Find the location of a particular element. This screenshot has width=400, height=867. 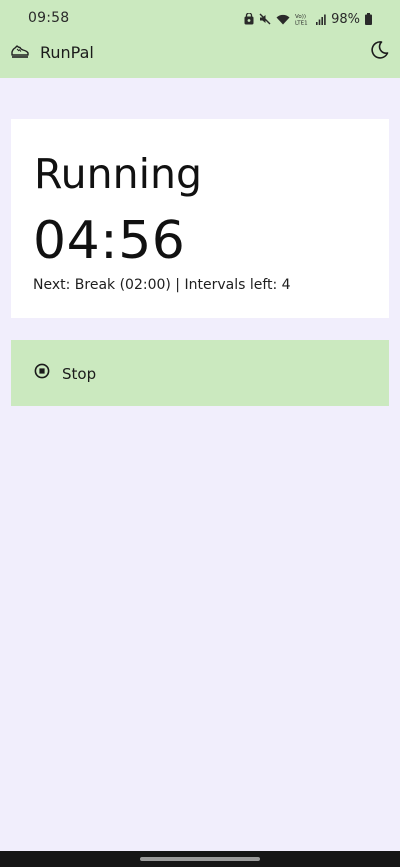

volte-lte-icon: Vo)) LTE1 is located at coordinates (301, 20).